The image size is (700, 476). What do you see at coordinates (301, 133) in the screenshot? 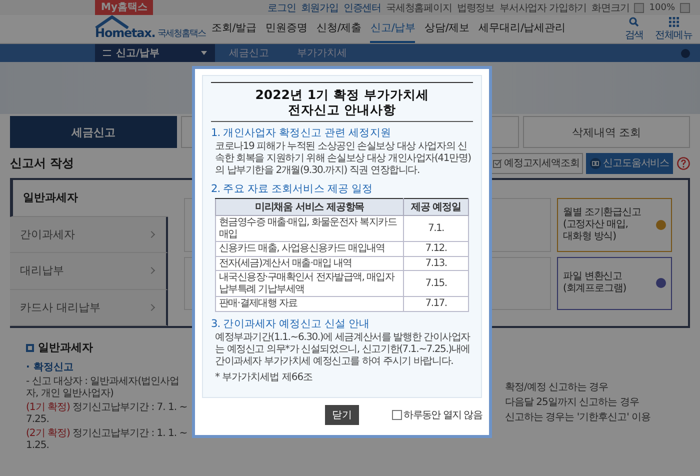
I see `notice-heading: 1. 개인사업자 확정신고 관련 세정지원` at bounding box center [301, 133].